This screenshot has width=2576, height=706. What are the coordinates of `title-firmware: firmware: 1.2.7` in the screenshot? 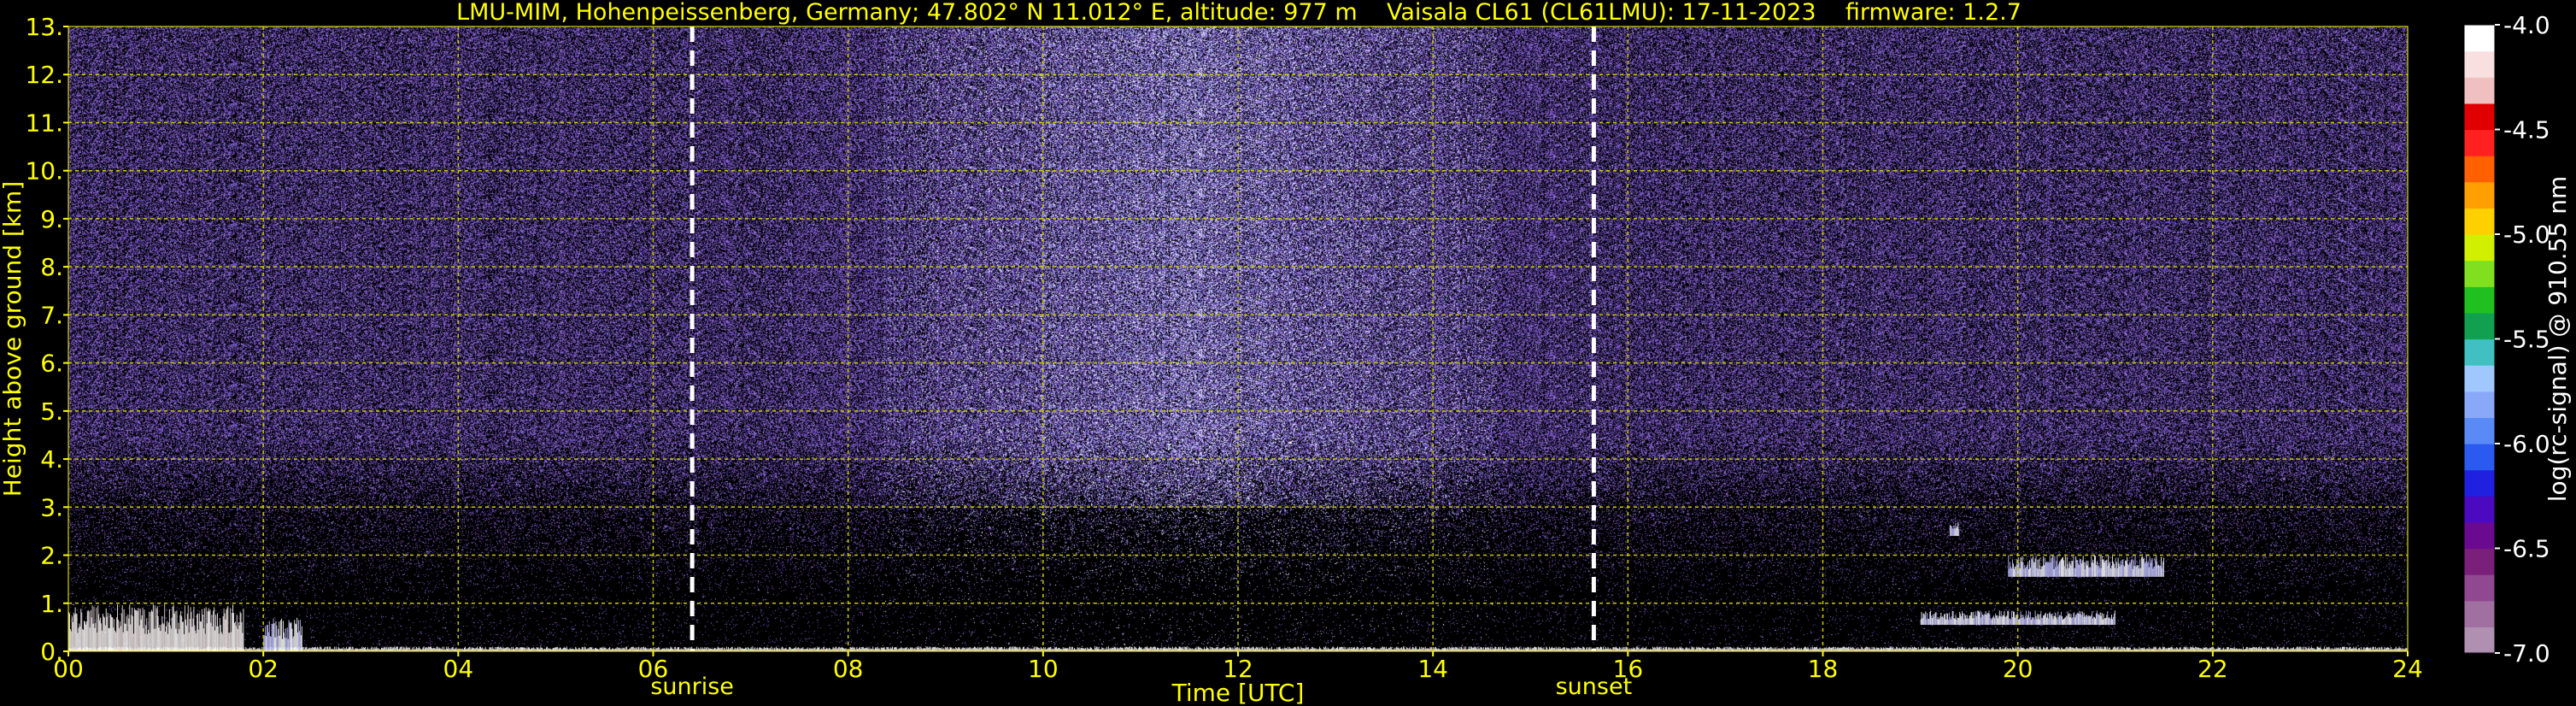 It's located at (1933, 13).